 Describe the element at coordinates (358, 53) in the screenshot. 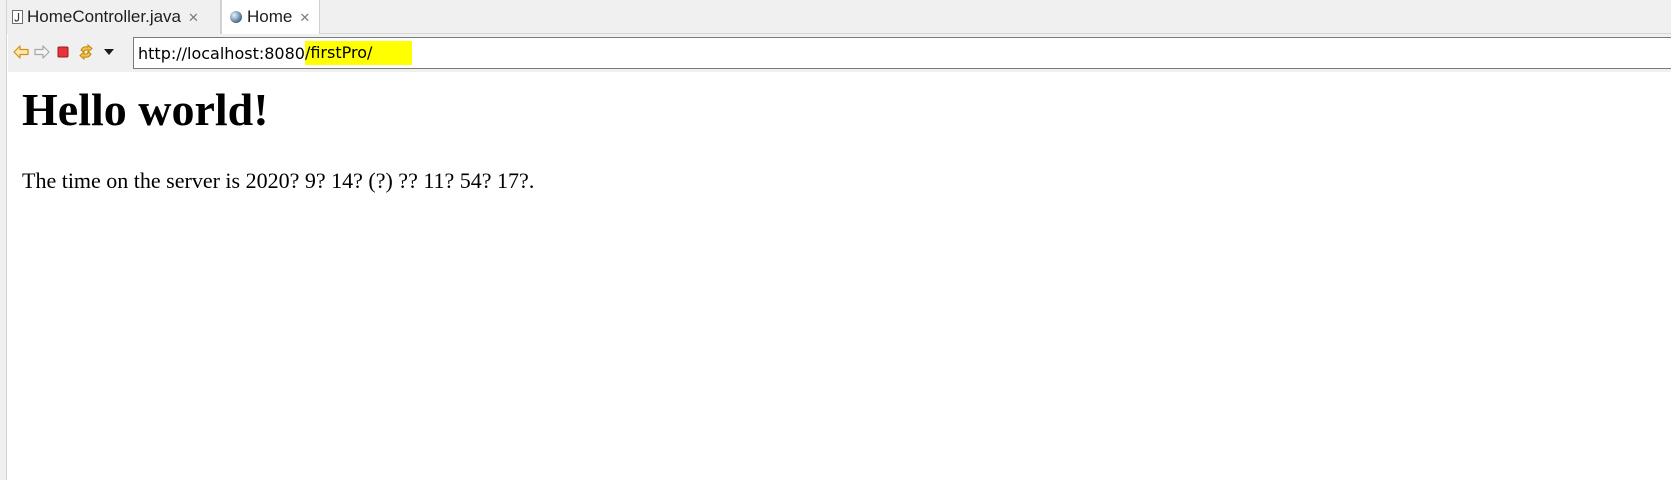

I see `url-highlighted-path: /firstPro/` at that location.